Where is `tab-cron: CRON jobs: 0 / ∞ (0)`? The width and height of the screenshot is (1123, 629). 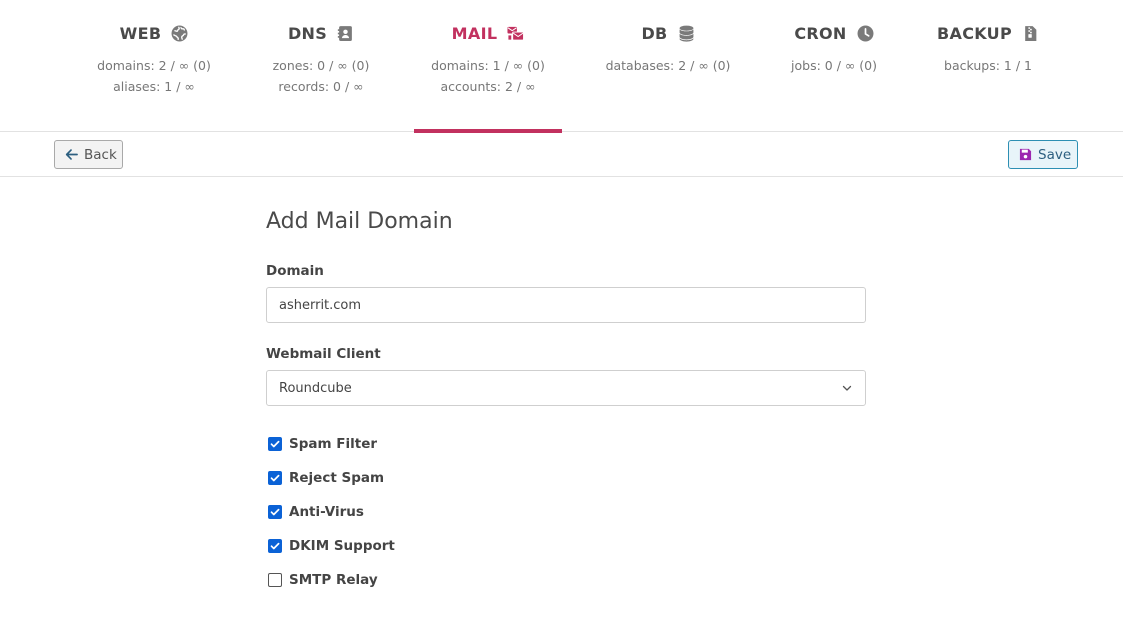 tab-cron: CRON jobs: 0 / ∞ (0) is located at coordinates (834, 66).